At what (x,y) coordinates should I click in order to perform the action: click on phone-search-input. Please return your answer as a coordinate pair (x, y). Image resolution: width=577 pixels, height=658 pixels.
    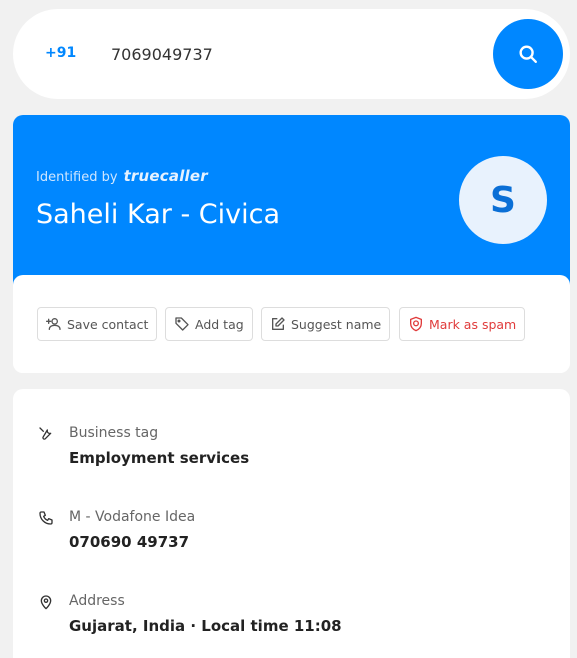
    Looking at the image, I should click on (296, 54).